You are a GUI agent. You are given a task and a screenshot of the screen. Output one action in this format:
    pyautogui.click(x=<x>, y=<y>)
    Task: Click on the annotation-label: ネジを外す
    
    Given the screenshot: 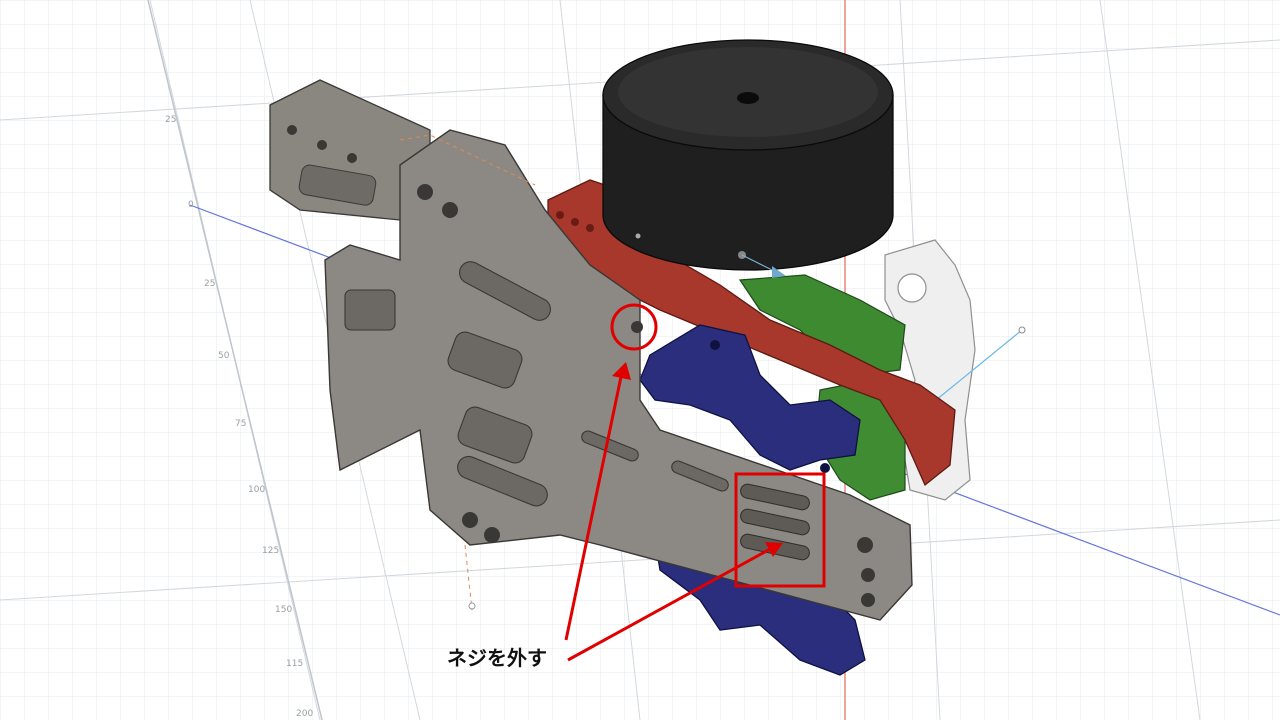 What is the action you would take?
    pyautogui.click(x=497, y=658)
    